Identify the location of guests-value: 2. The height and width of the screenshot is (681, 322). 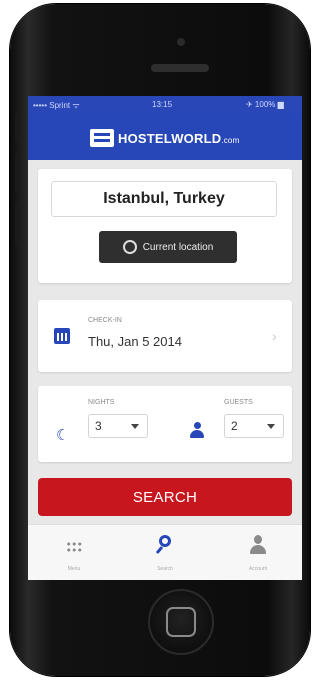
(234, 426).